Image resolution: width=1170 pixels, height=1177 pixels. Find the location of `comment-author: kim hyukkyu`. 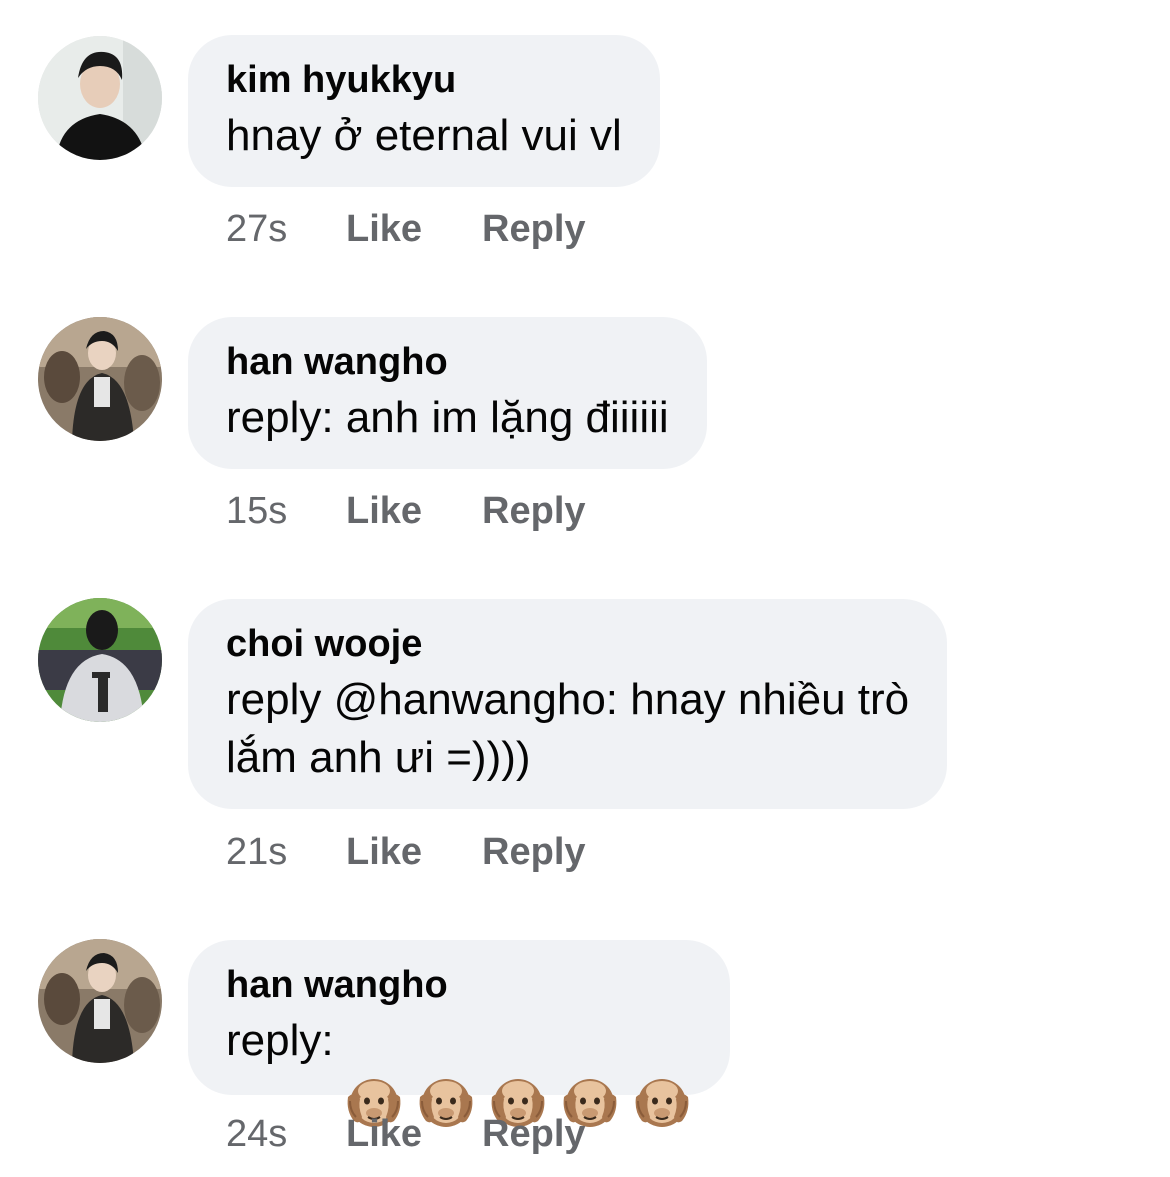

comment-author: kim hyukkyu is located at coordinates (424, 80).